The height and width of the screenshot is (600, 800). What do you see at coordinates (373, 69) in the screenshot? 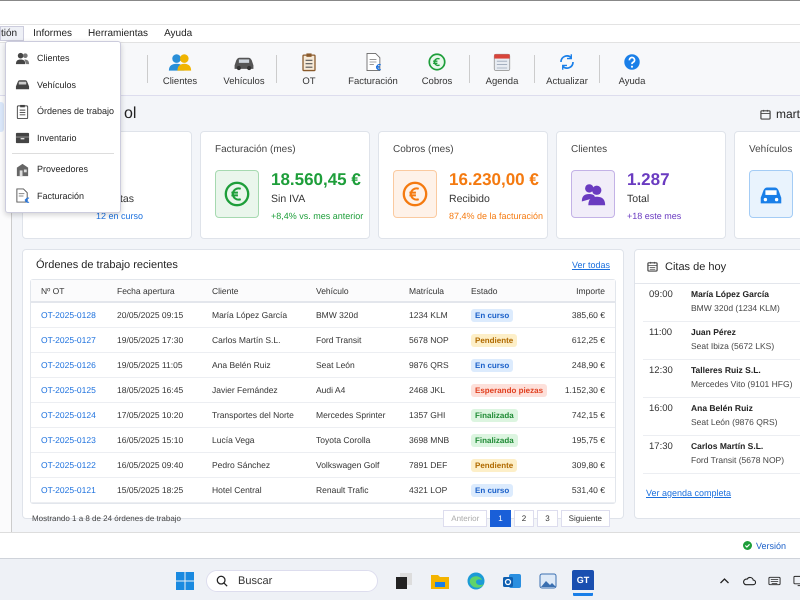
I see `toolbar-button: Facturación` at bounding box center [373, 69].